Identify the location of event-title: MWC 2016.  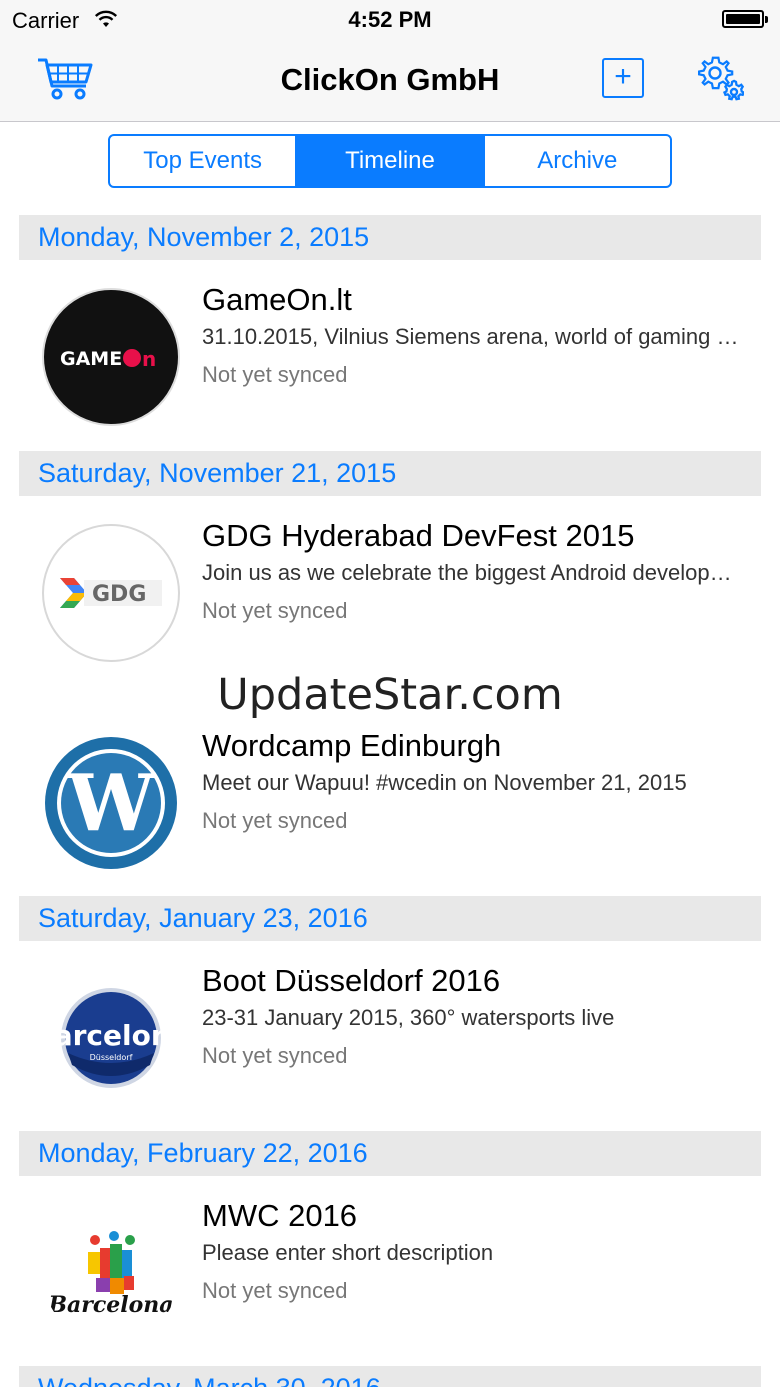
(280, 1215).